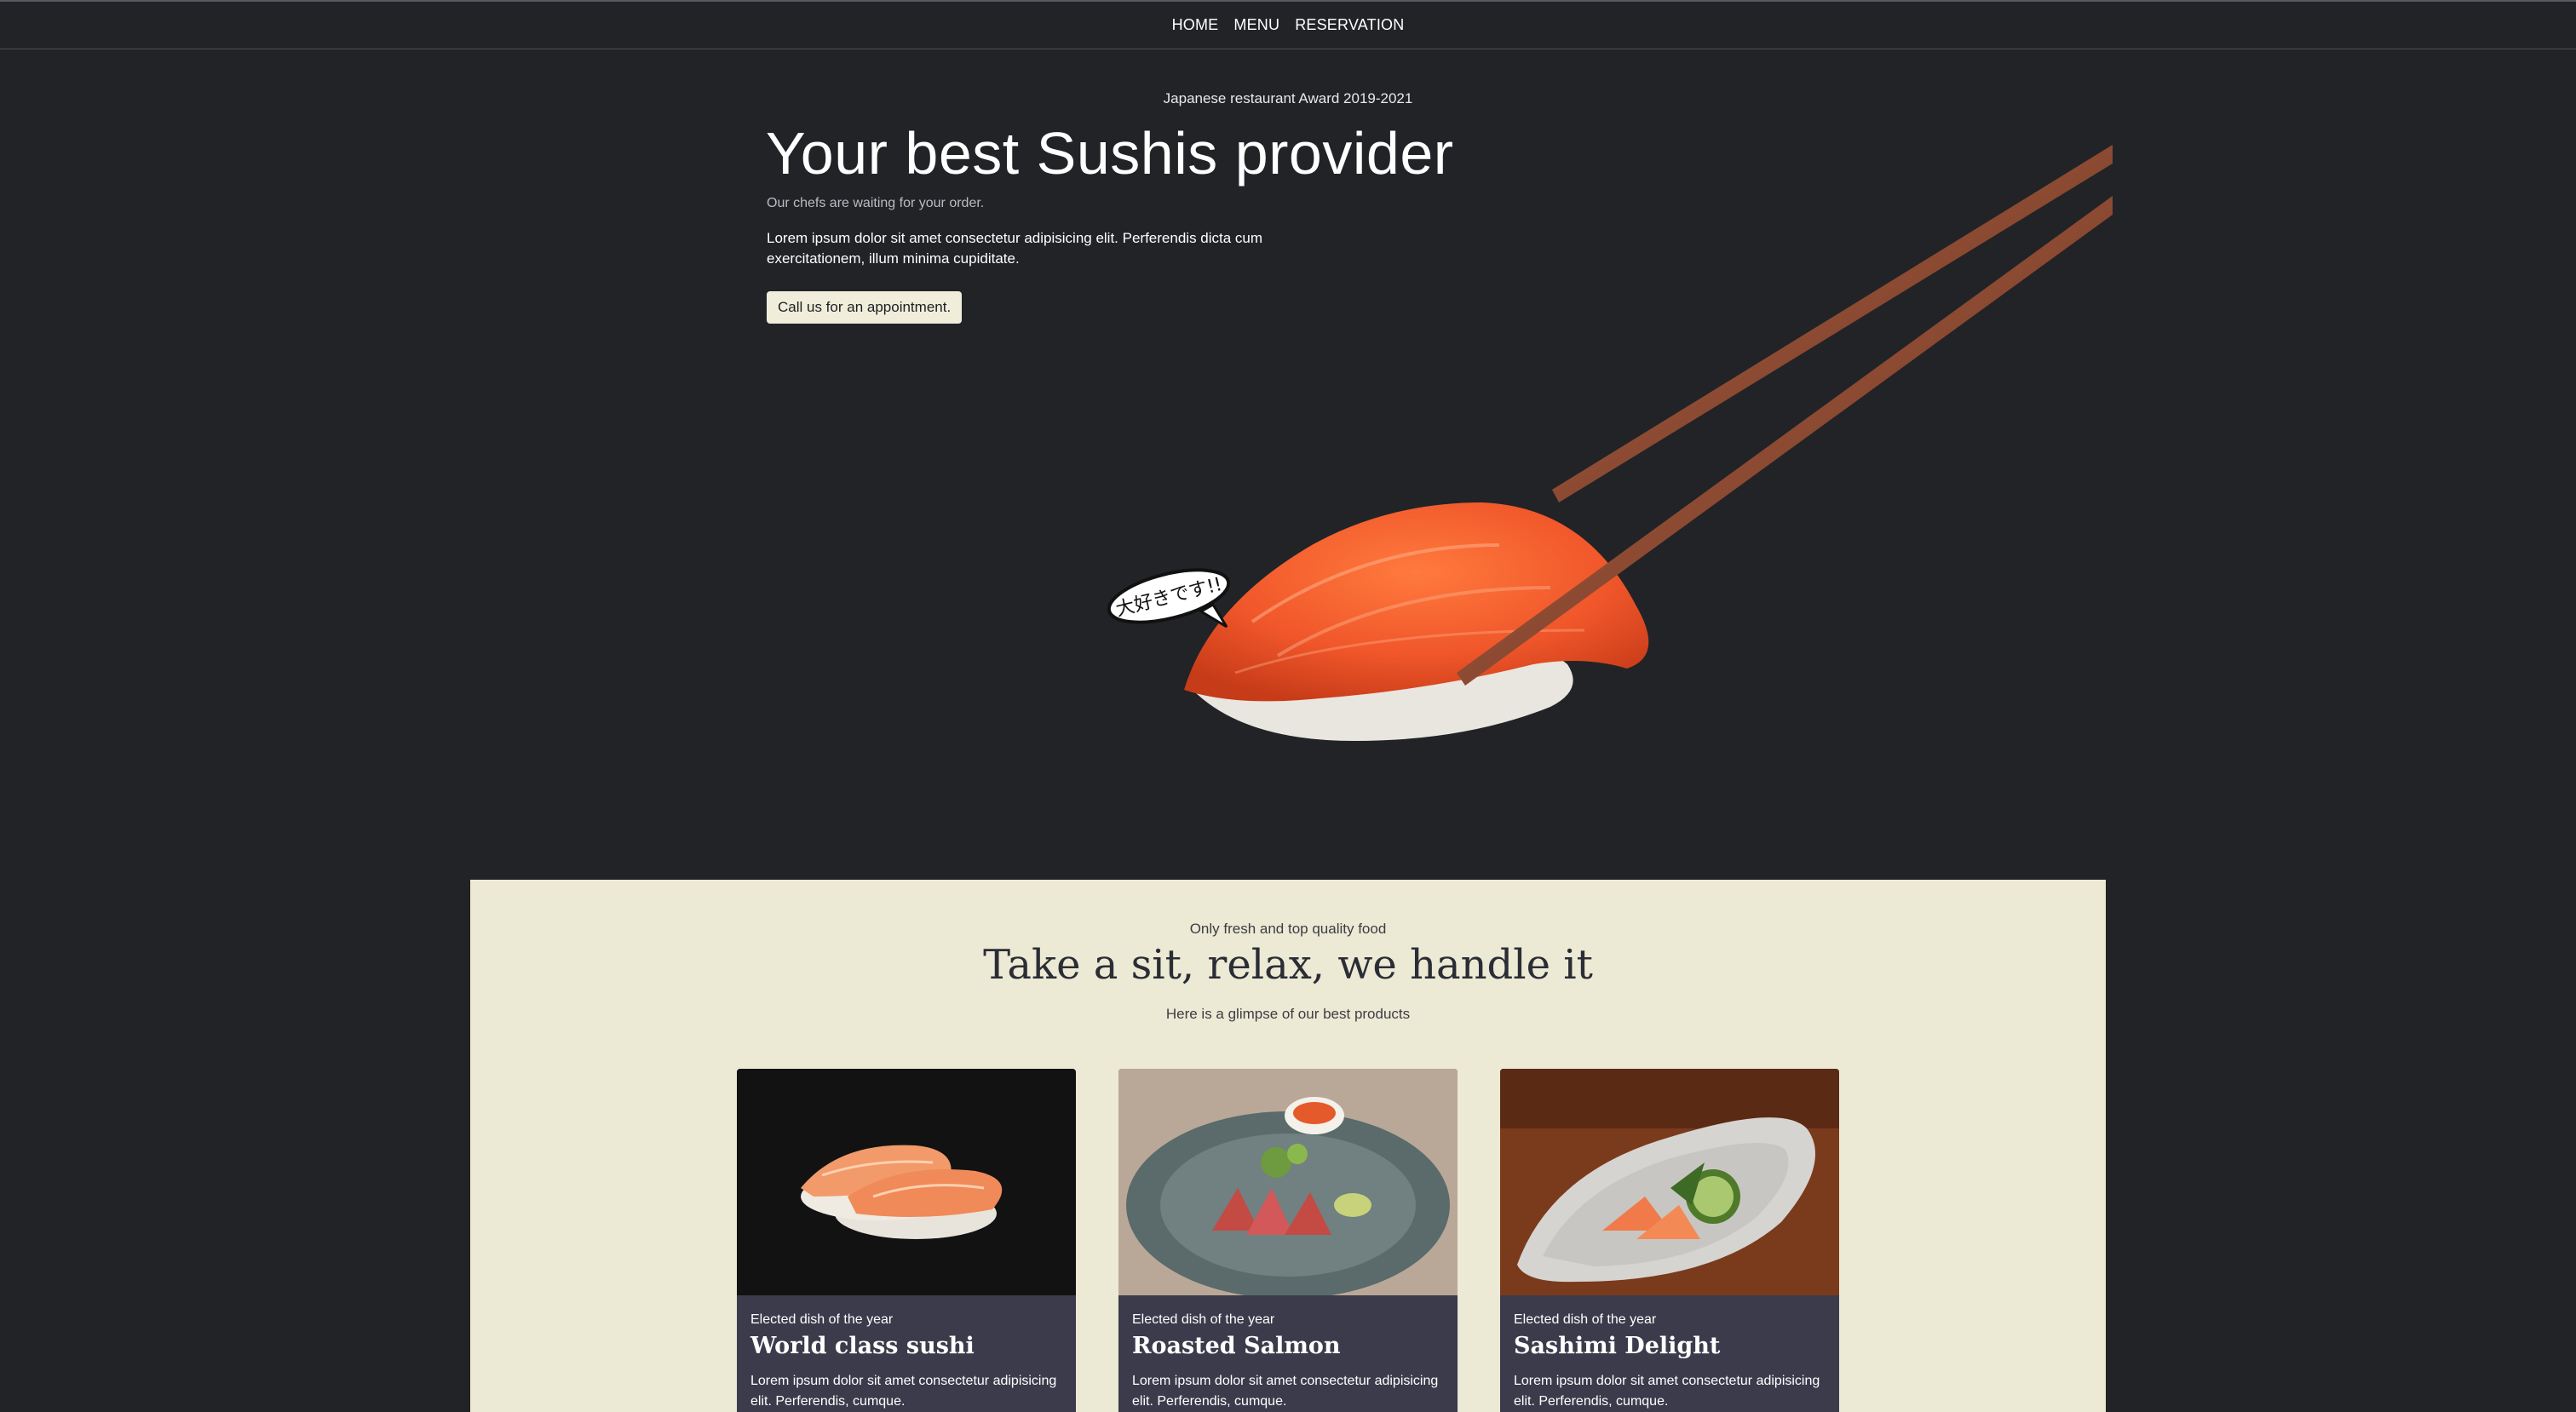 This screenshot has width=2576, height=1412. I want to click on speech-bubble: 大好きです!!, so click(1169, 598).